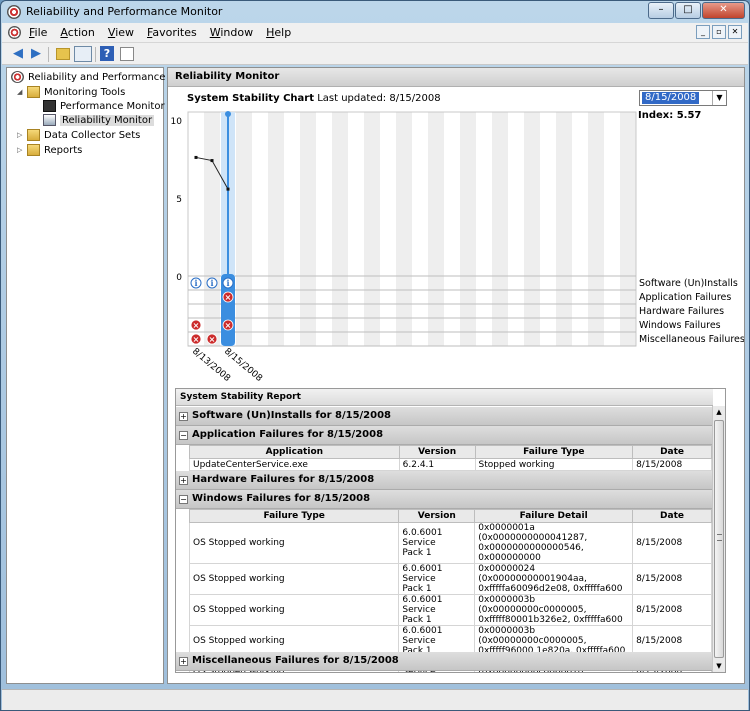  Describe the element at coordinates (681, 311) in the screenshot. I see `event-row-label: Hardware Failures` at that location.